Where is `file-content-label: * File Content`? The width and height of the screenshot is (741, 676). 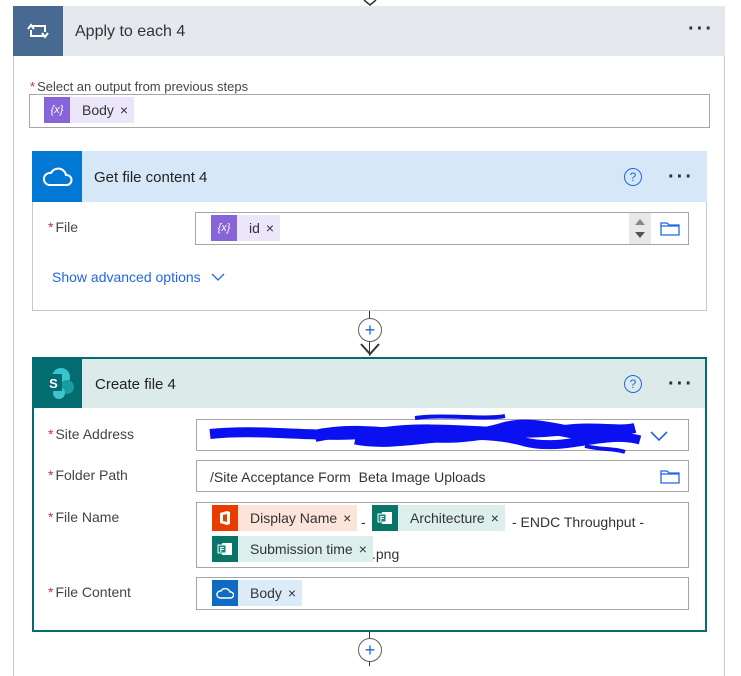 file-content-label: * File Content is located at coordinates (89, 592).